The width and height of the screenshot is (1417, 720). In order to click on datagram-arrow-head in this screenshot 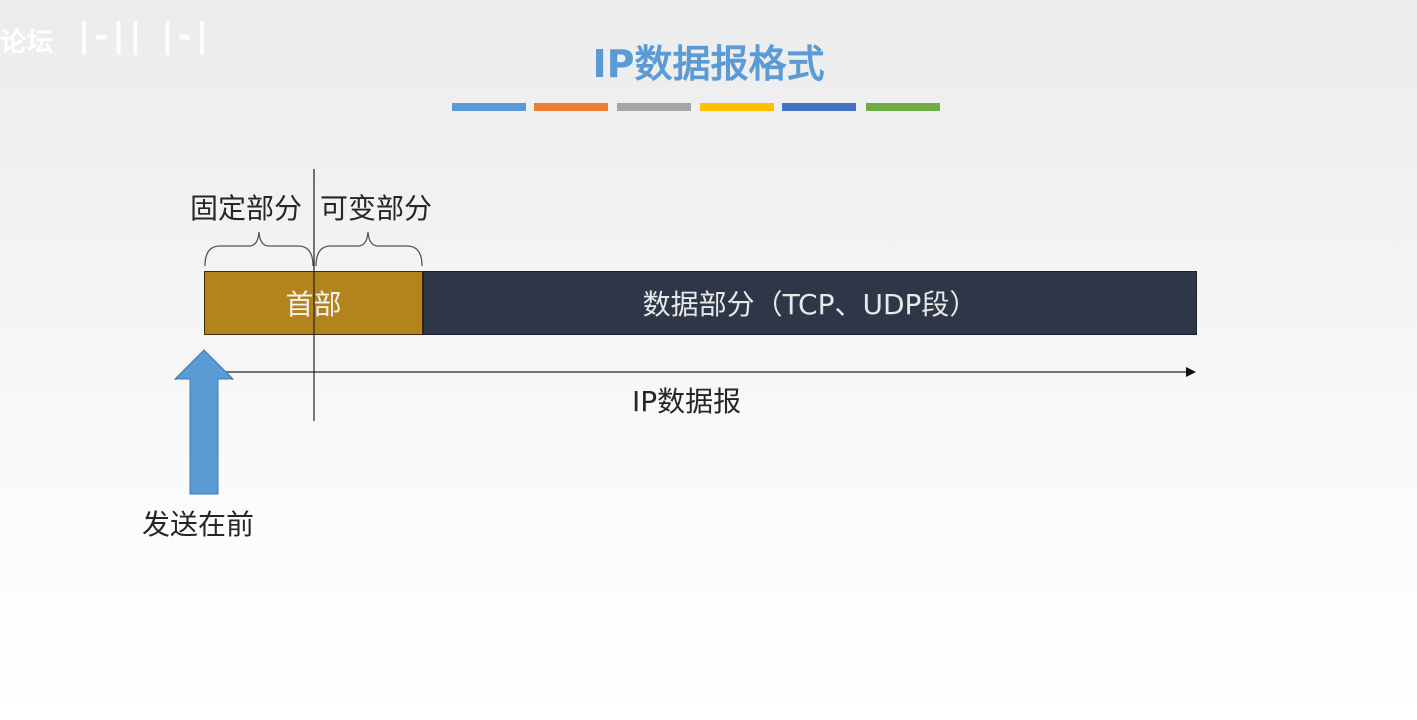, I will do `click(1191, 372)`.